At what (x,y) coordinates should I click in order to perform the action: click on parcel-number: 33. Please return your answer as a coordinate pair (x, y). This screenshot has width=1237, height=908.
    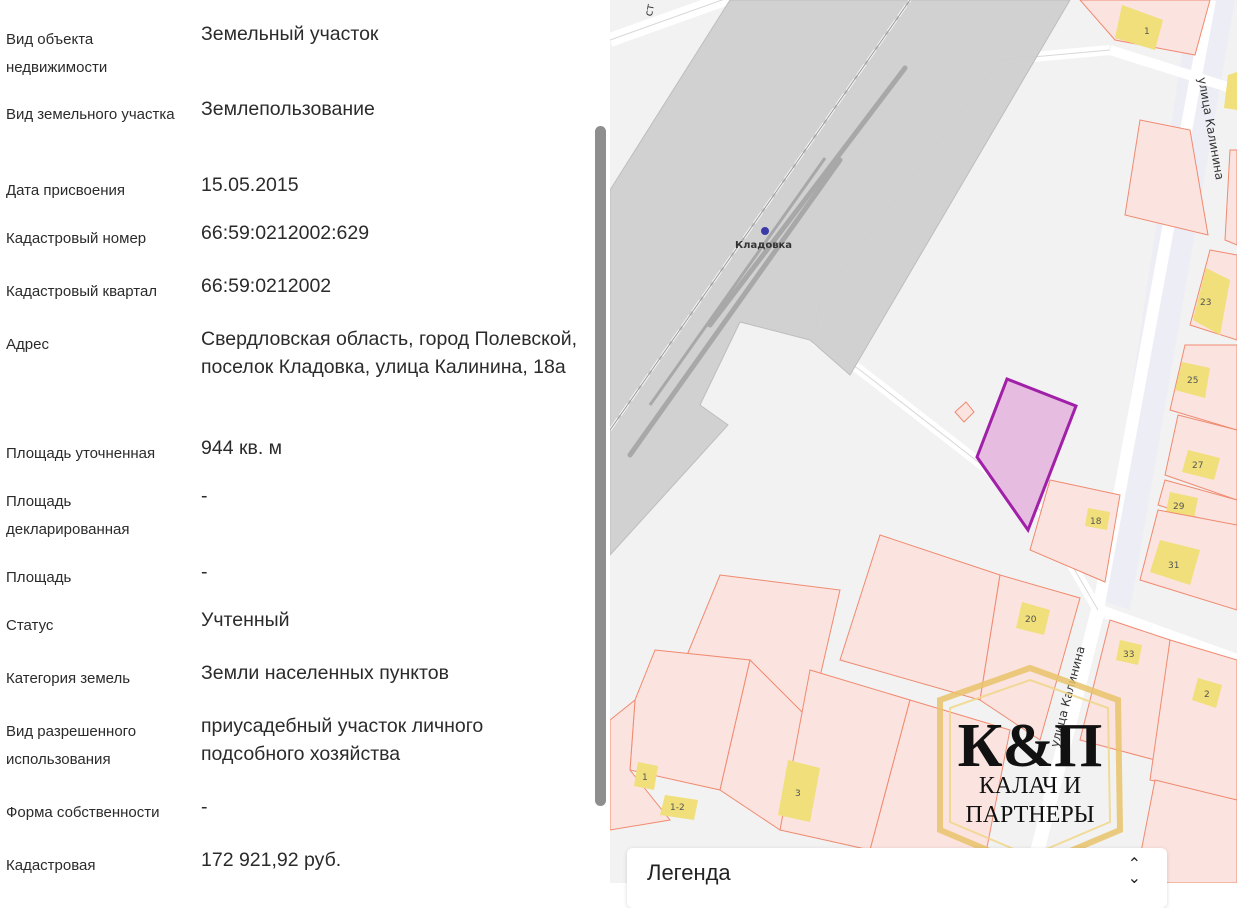
    Looking at the image, I should click on (1128, 655).